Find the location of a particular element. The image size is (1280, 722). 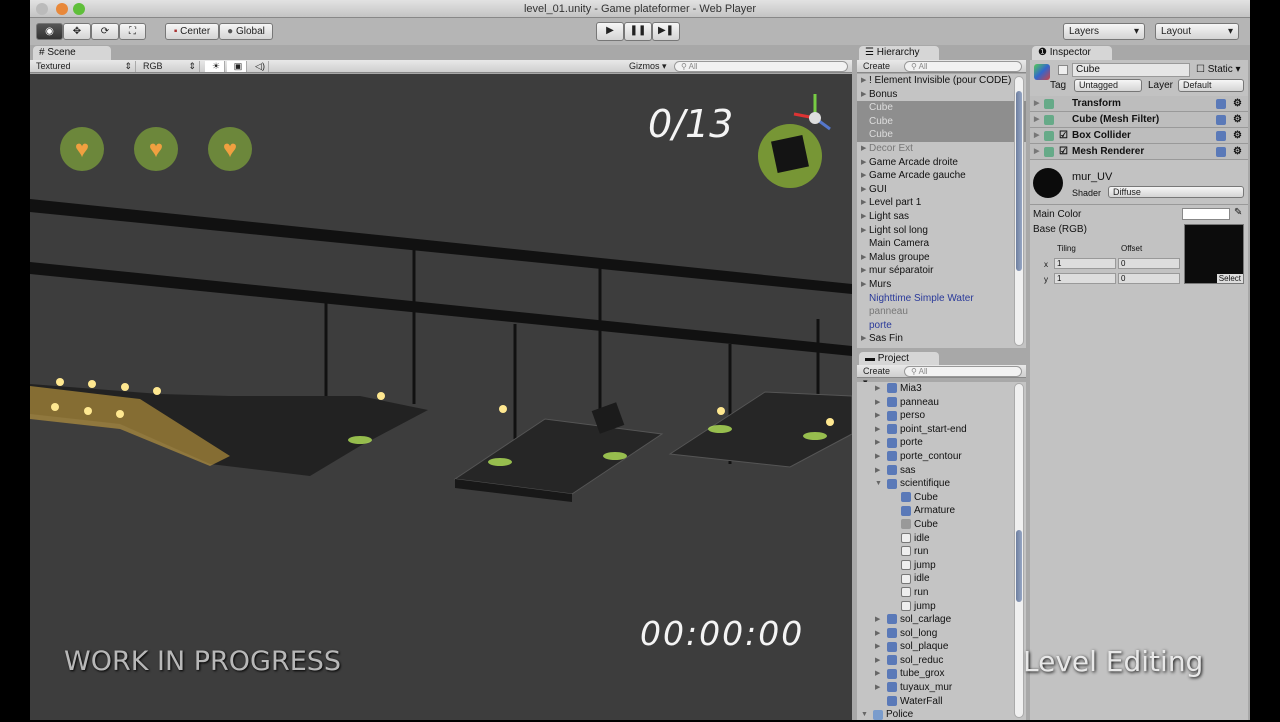

hierarchy-item: ▶ Murs is located at coordinates (941, 285).